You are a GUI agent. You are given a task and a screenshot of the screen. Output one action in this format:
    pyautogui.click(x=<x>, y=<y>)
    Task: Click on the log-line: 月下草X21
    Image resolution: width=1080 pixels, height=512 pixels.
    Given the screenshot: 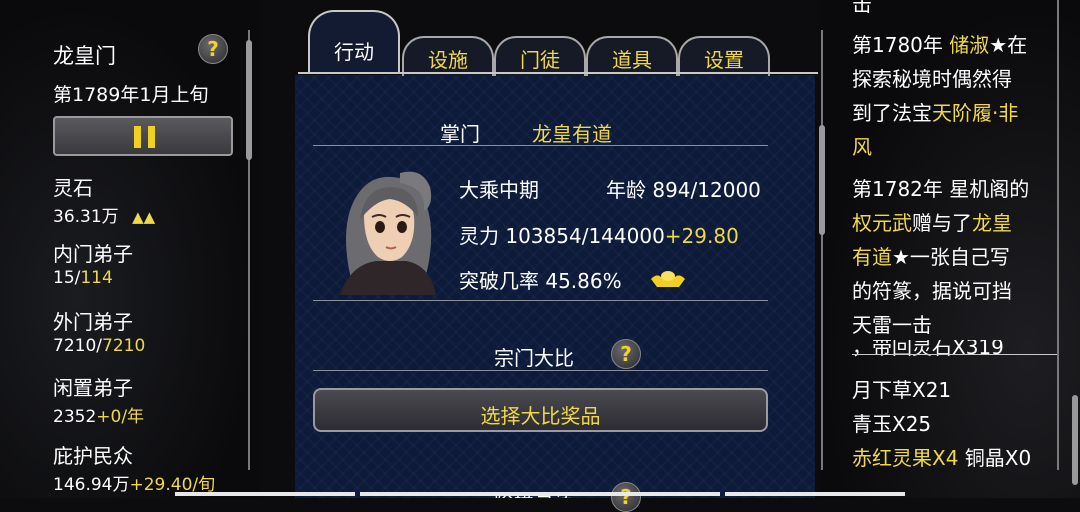 What is the action you would take?
    pyautogui.click(x=941, y=390)
    